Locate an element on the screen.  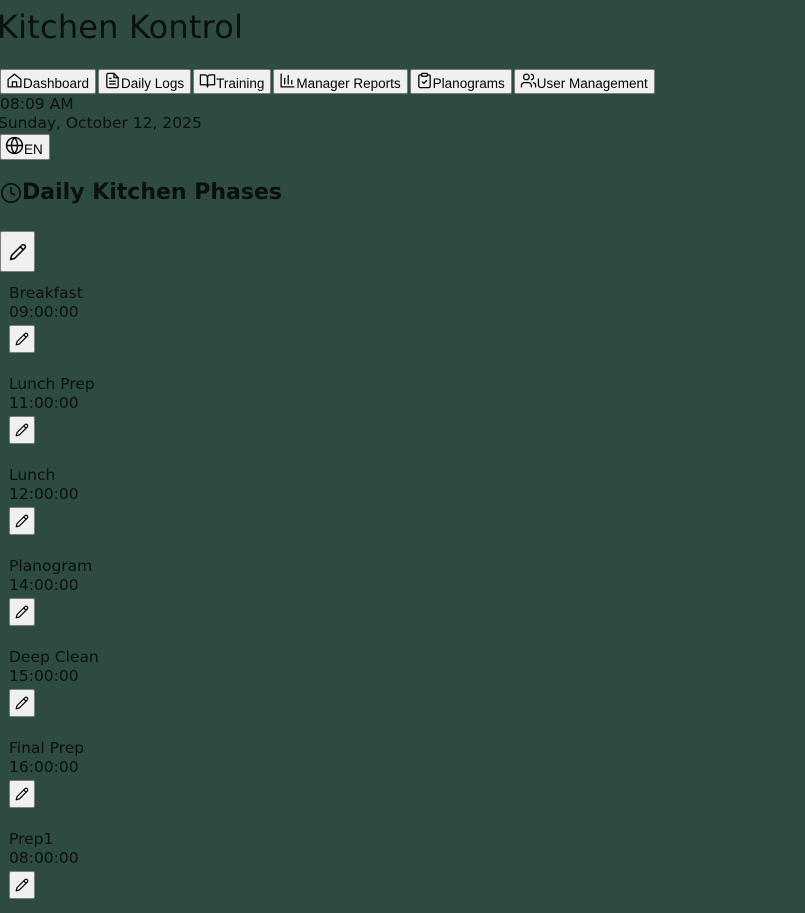
phases-section-title: Daily Kitchen Phases is located at coordinates (152, 192).